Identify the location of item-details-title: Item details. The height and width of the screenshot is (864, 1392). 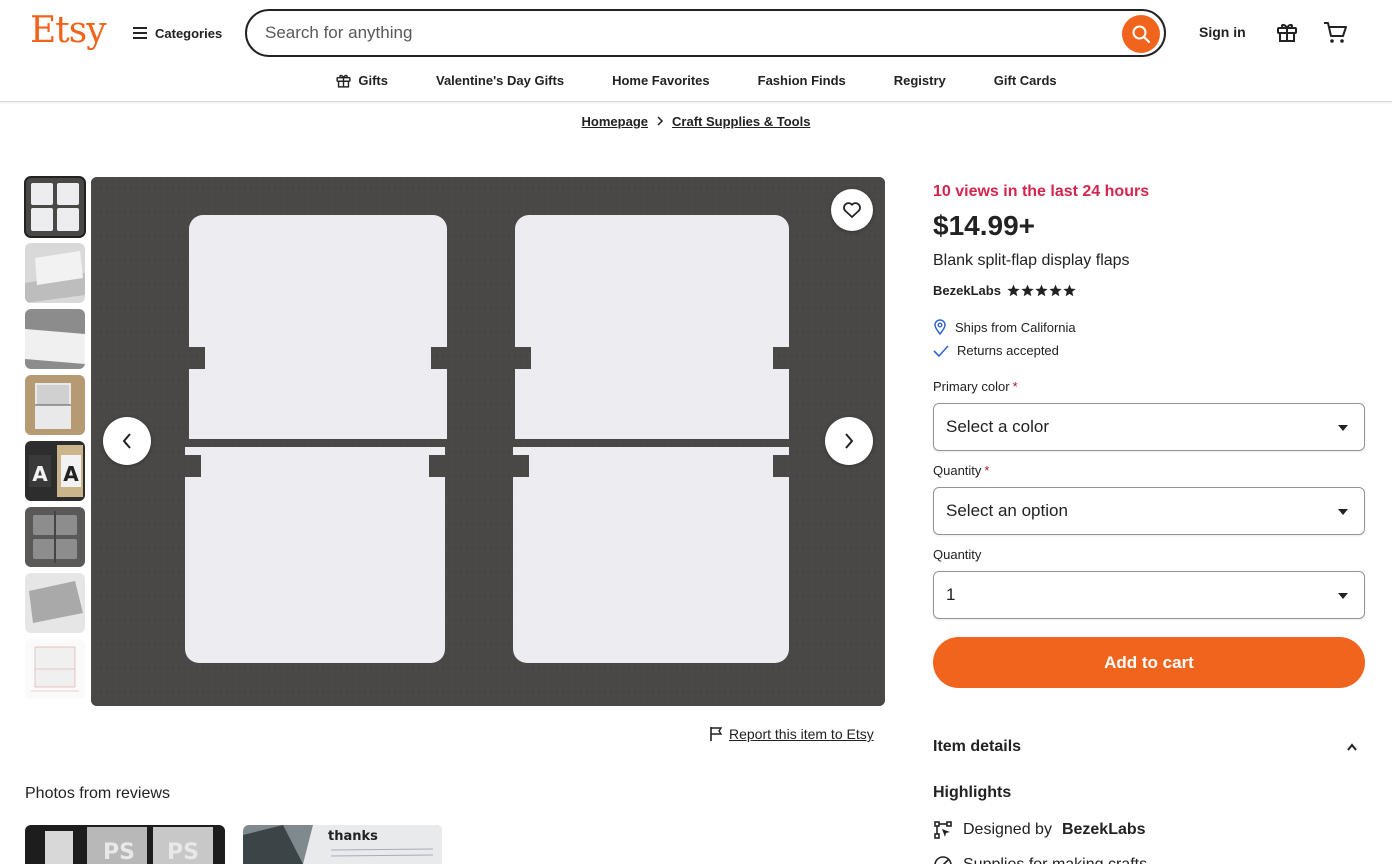
(977, 746).